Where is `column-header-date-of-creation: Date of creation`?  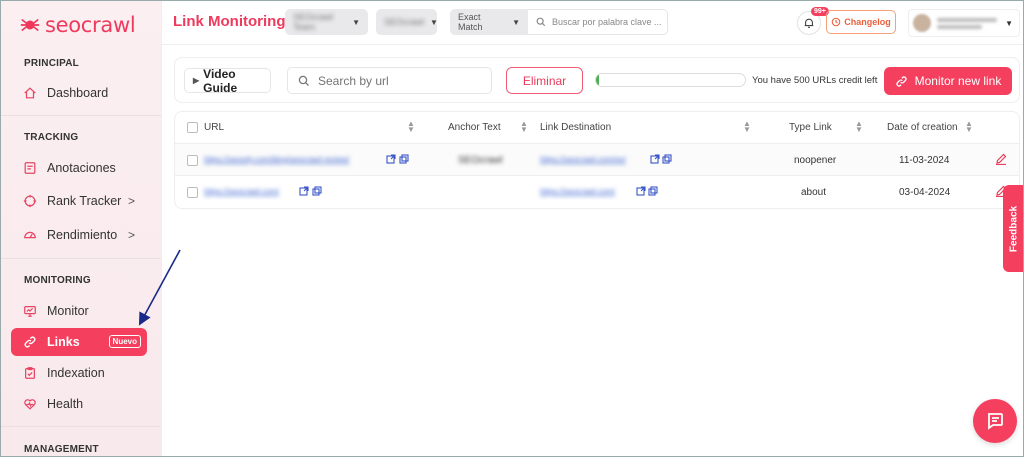 column-header-date-of-creation: Date of creation is located at coordinates (922, 127).